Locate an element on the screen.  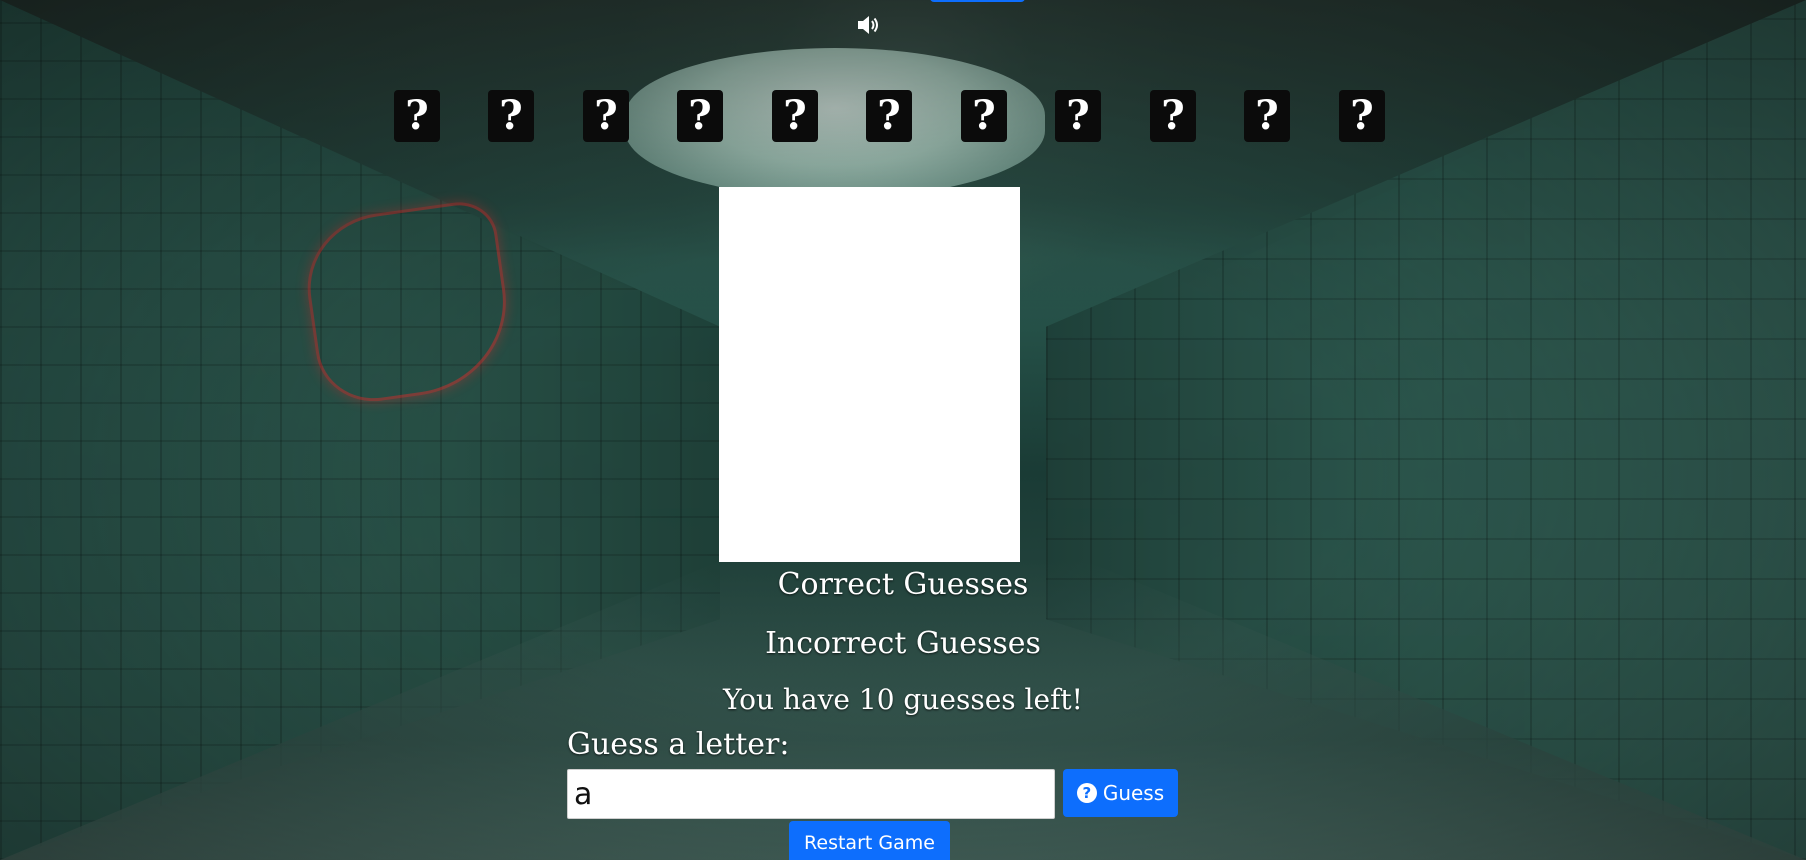
sound-toggle-button is located at coordinates (868, 25).